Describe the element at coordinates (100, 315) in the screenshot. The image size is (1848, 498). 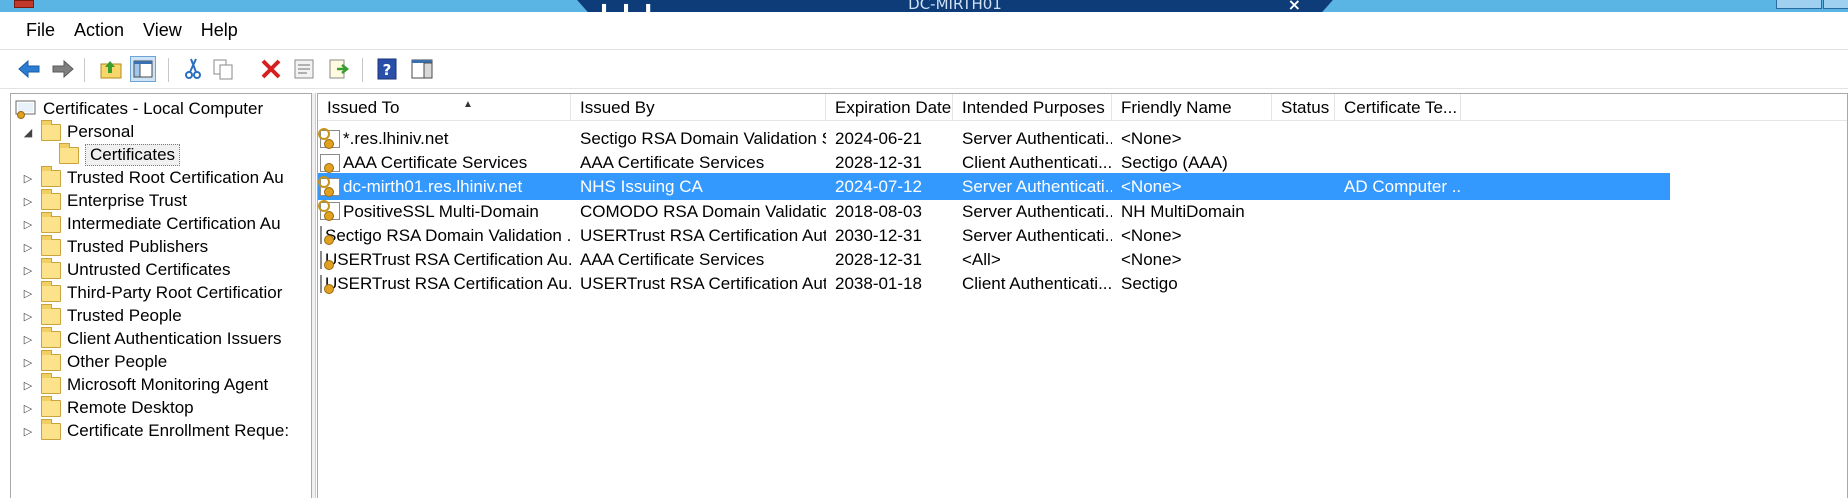
I see `tree-item-store: ▷ Trusted People` at that location.